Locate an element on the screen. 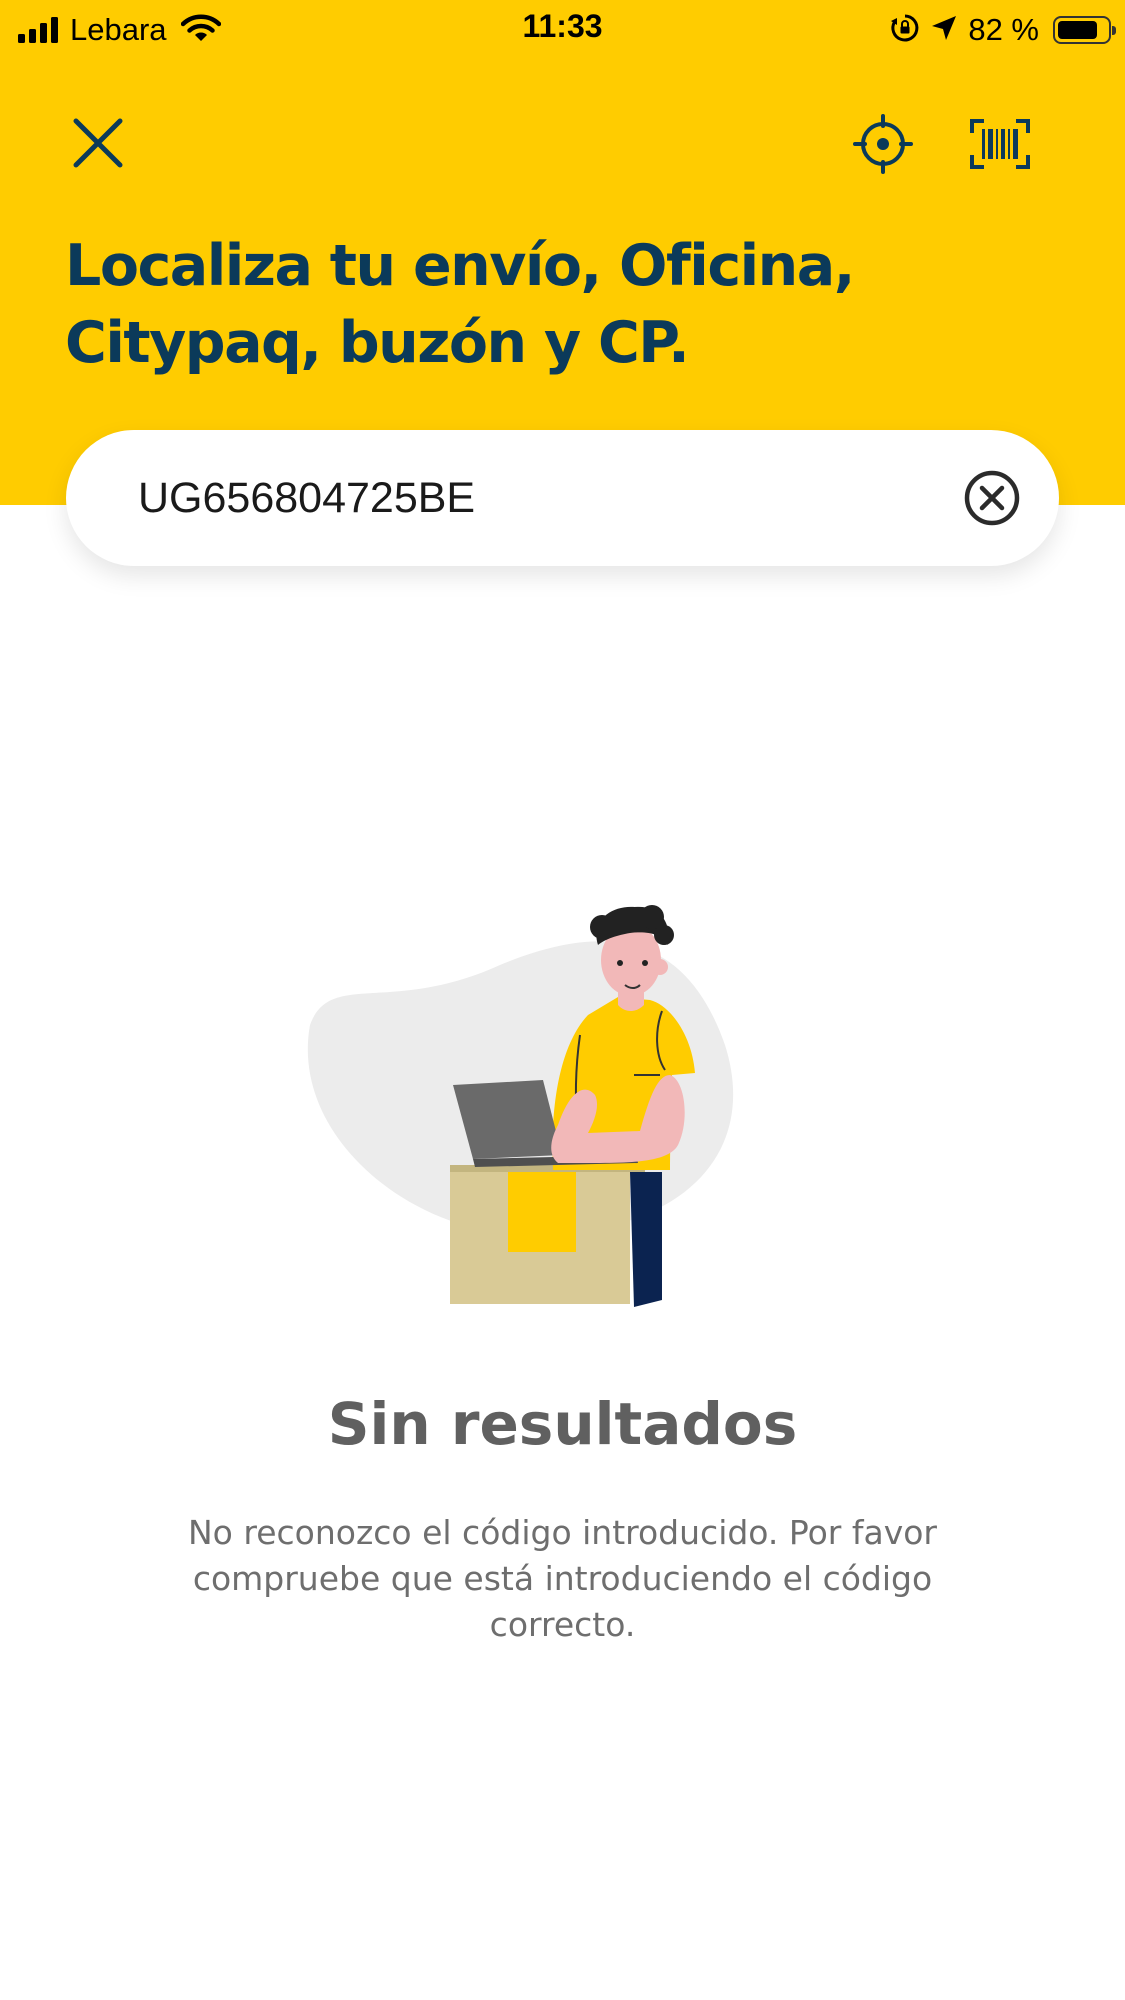 The image size is (1125, 2000). close-button is located at coordinates (98, 143).